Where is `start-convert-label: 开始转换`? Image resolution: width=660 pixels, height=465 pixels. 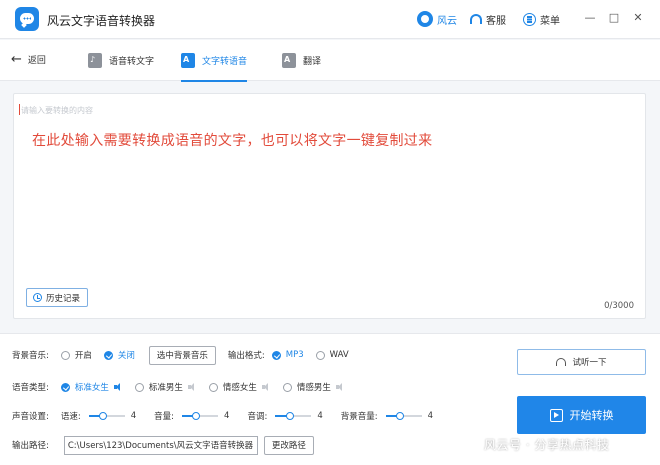 start-convert-label: 开始转换 is located at coordinates (591, 415).